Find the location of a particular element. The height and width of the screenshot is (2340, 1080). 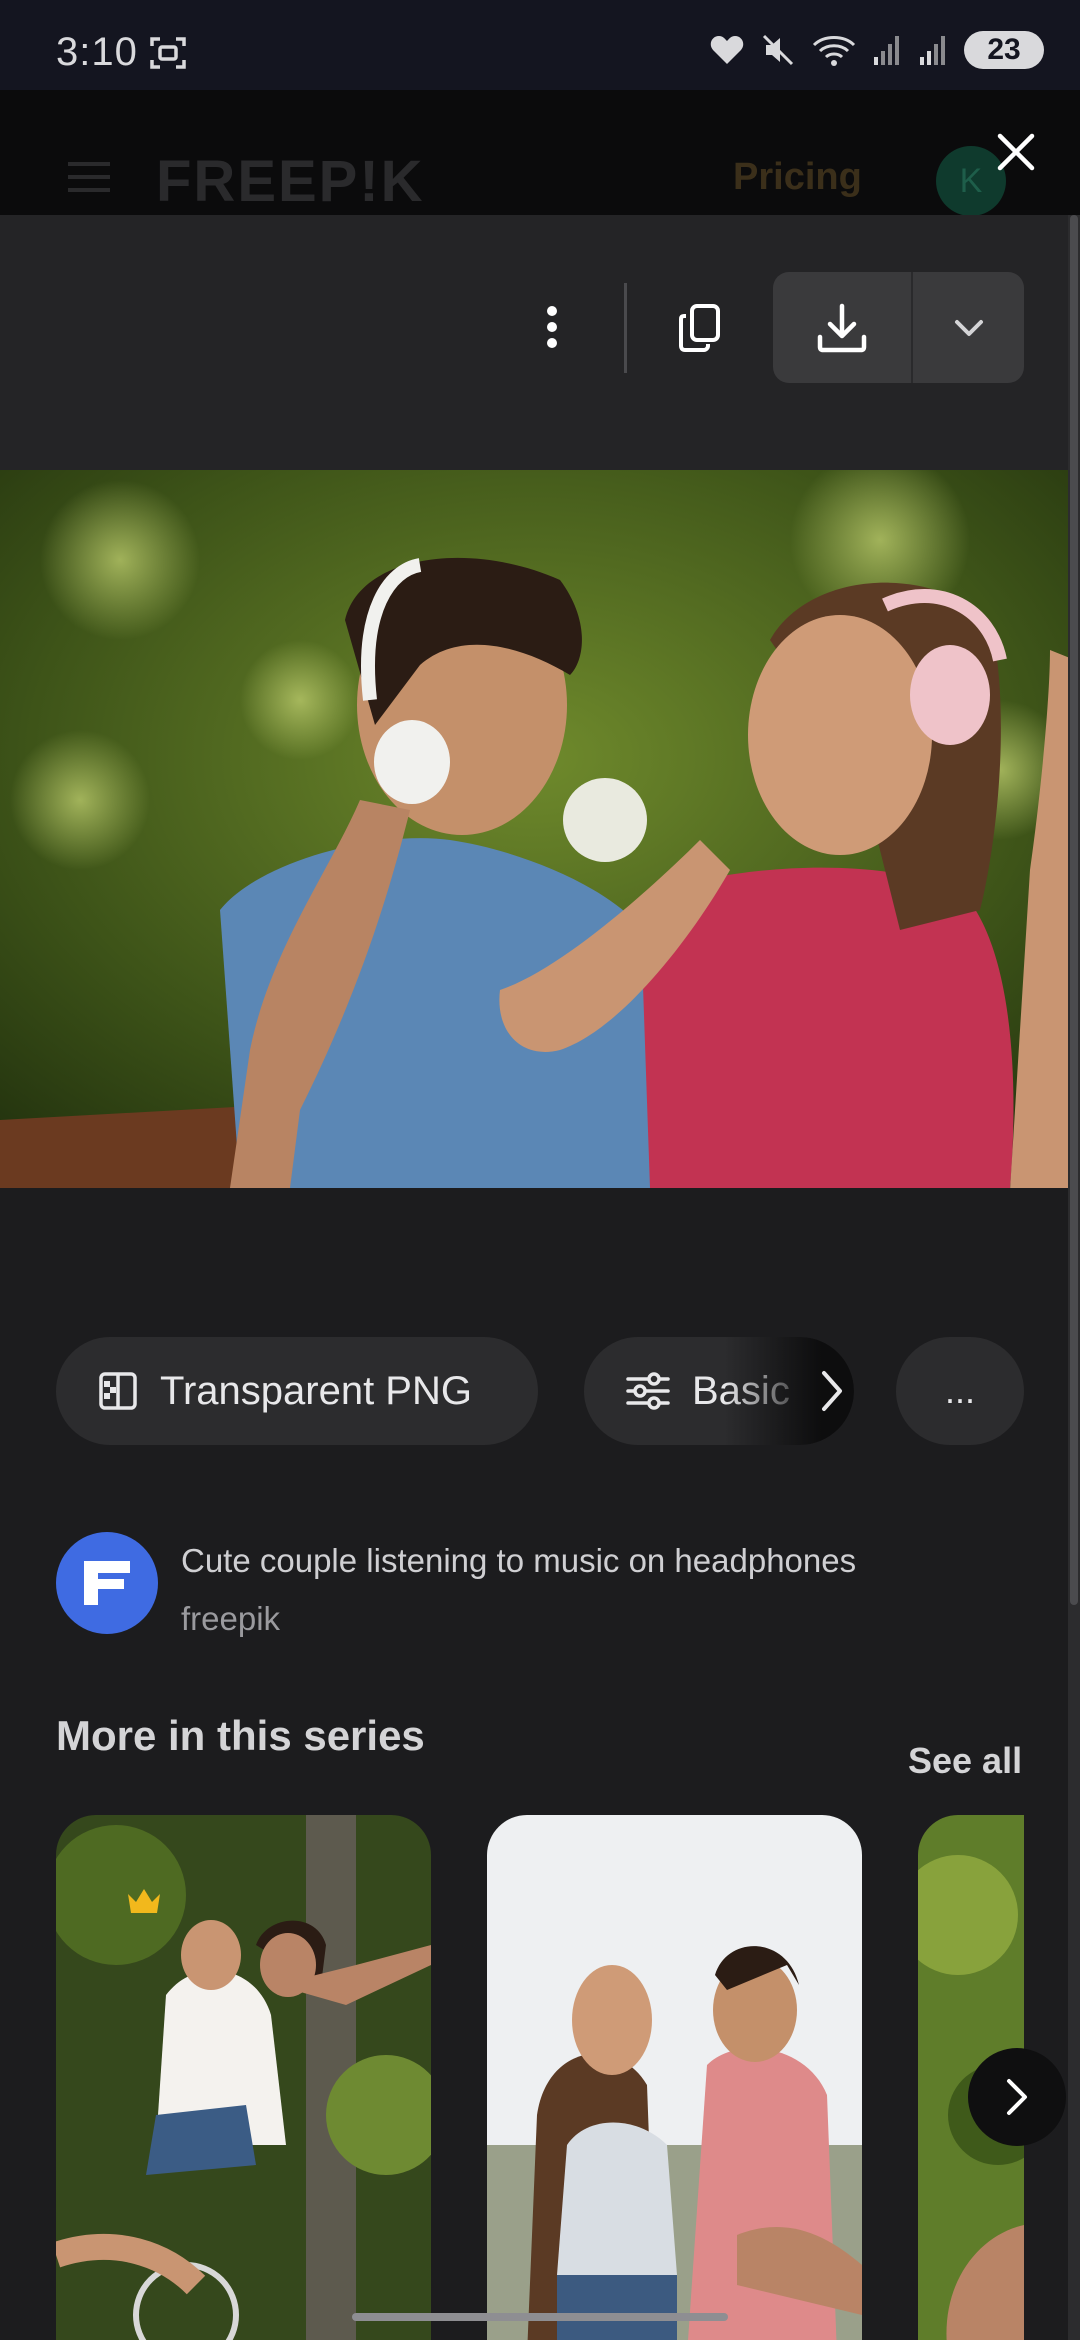

download-button is located at coordinates (842, 327).